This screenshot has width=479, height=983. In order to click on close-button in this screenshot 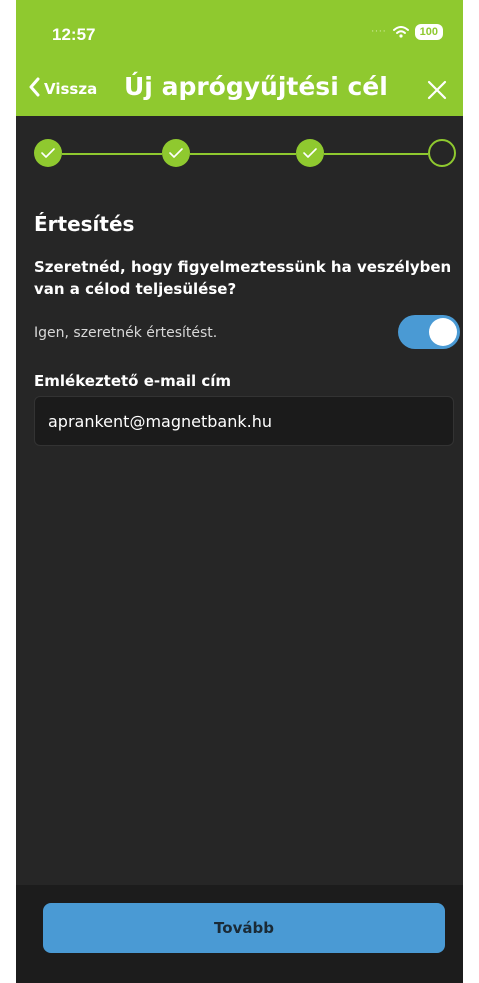, I will do `click(437, 90)`.